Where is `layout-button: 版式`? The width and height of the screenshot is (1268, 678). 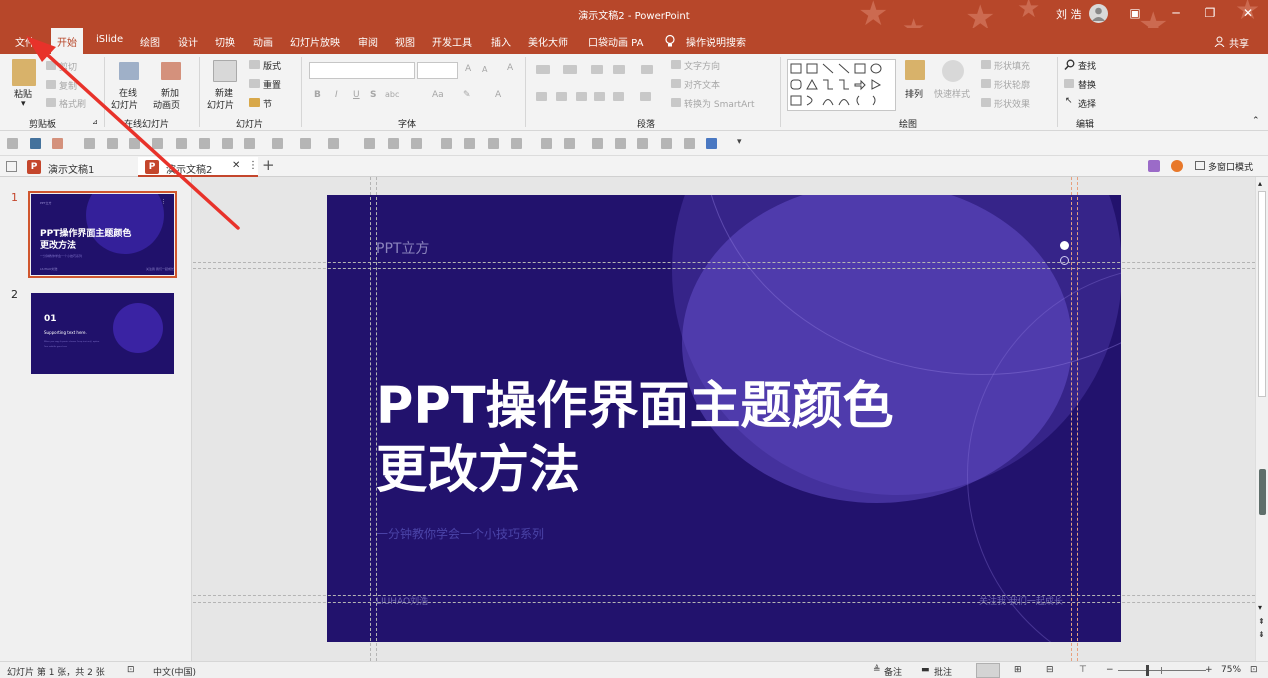 layout-button: 版式 is located at coordinates (272, 65).